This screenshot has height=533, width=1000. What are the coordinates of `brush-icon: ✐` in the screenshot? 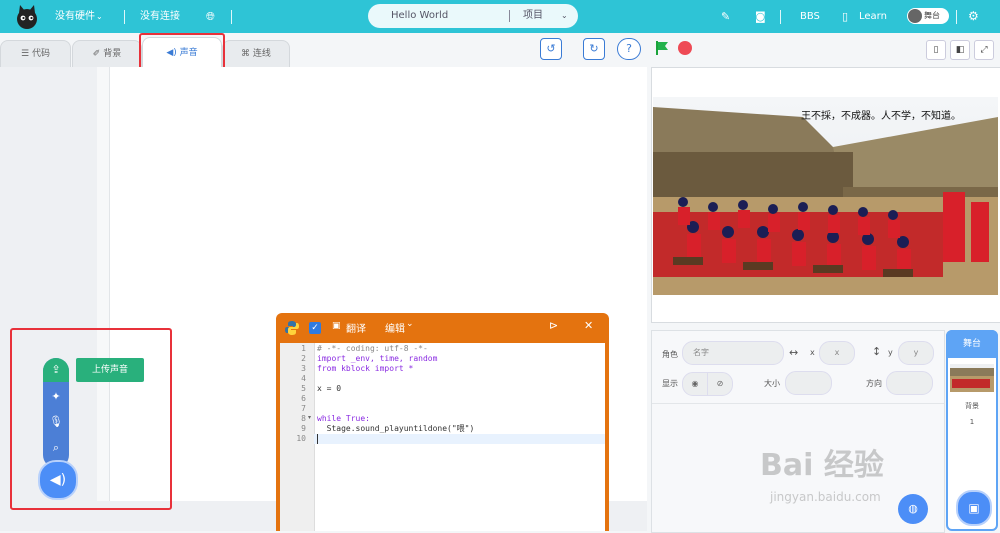 It's located at (98, 54).